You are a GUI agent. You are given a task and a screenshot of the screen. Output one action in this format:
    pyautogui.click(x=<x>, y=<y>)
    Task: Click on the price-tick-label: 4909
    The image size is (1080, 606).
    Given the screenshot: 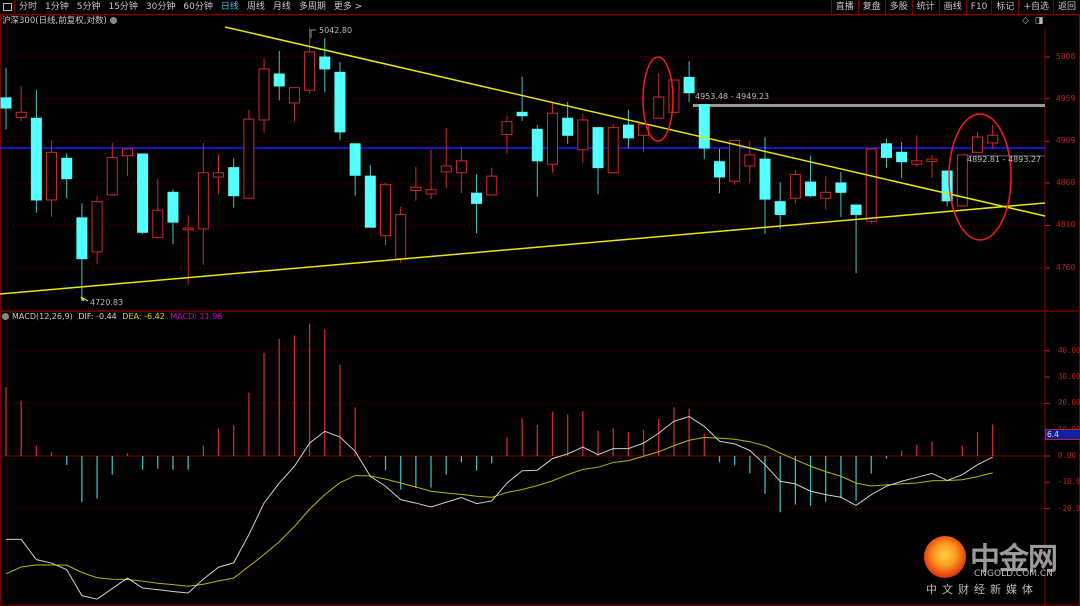 What is the action you would take?
    pyautogui.click(x=1066, y=141)
    